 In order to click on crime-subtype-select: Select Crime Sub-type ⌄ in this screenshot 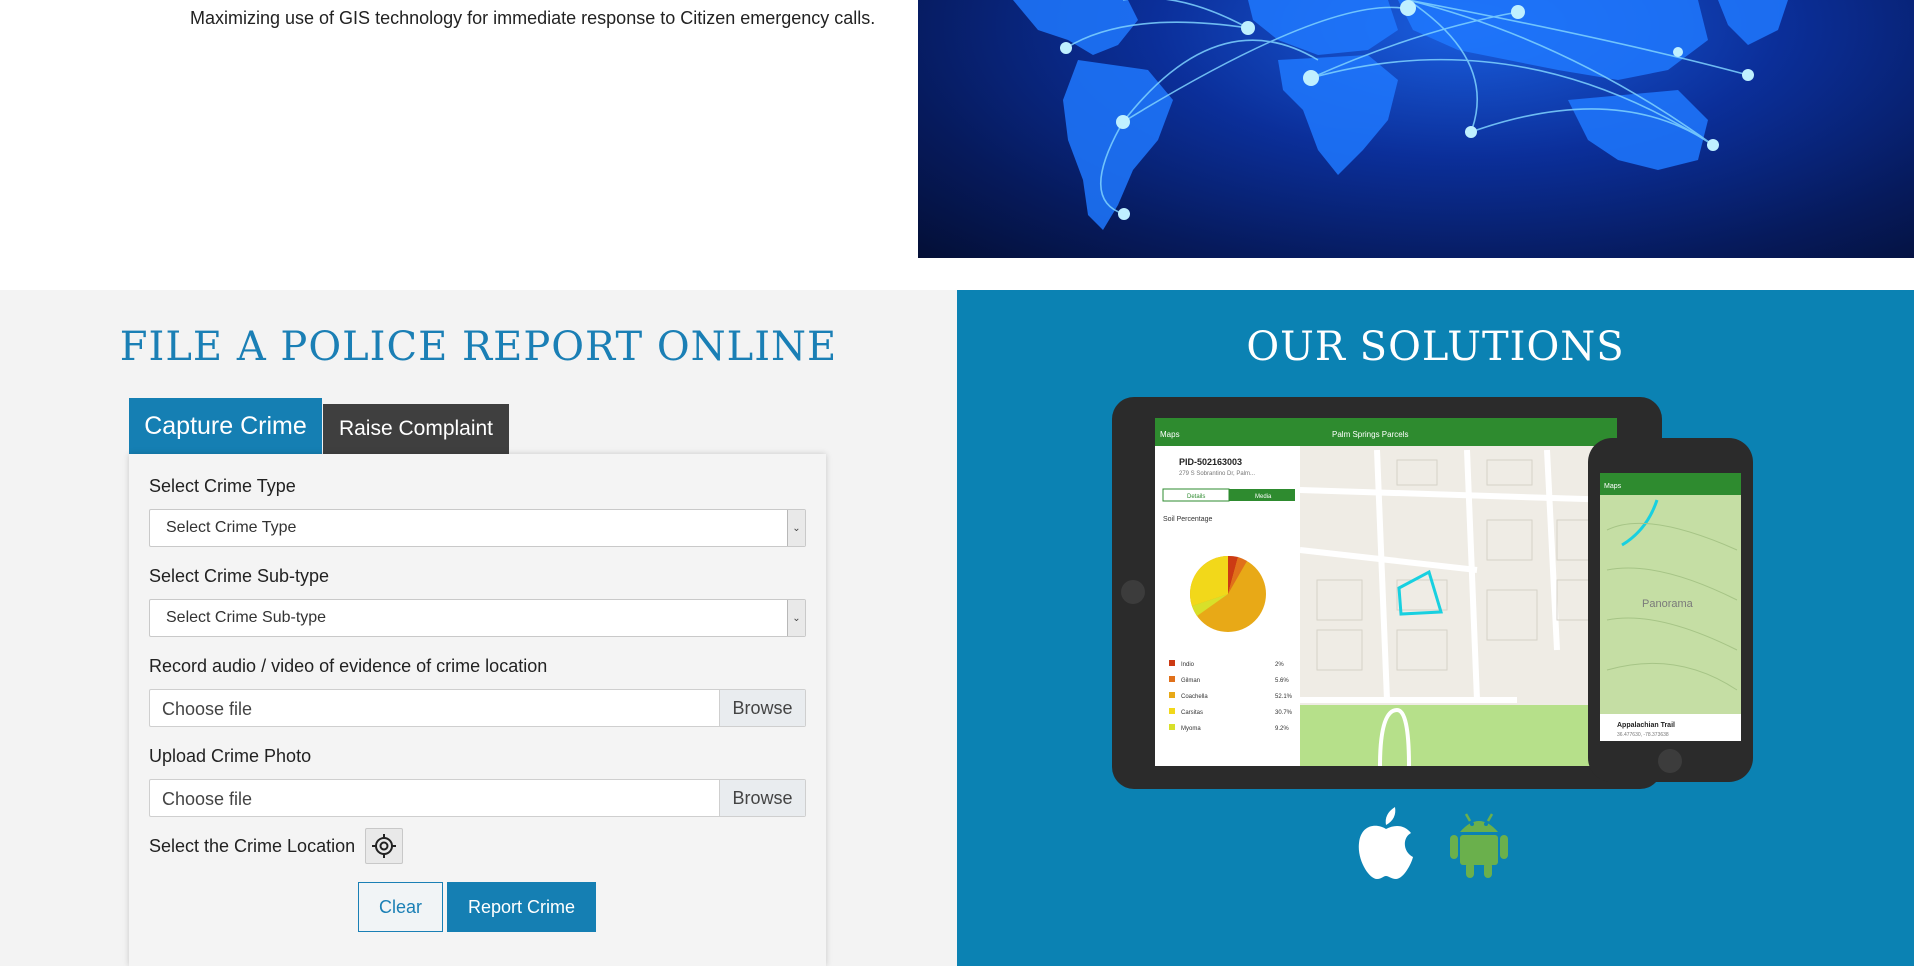, I will do `click(477, 618)`.